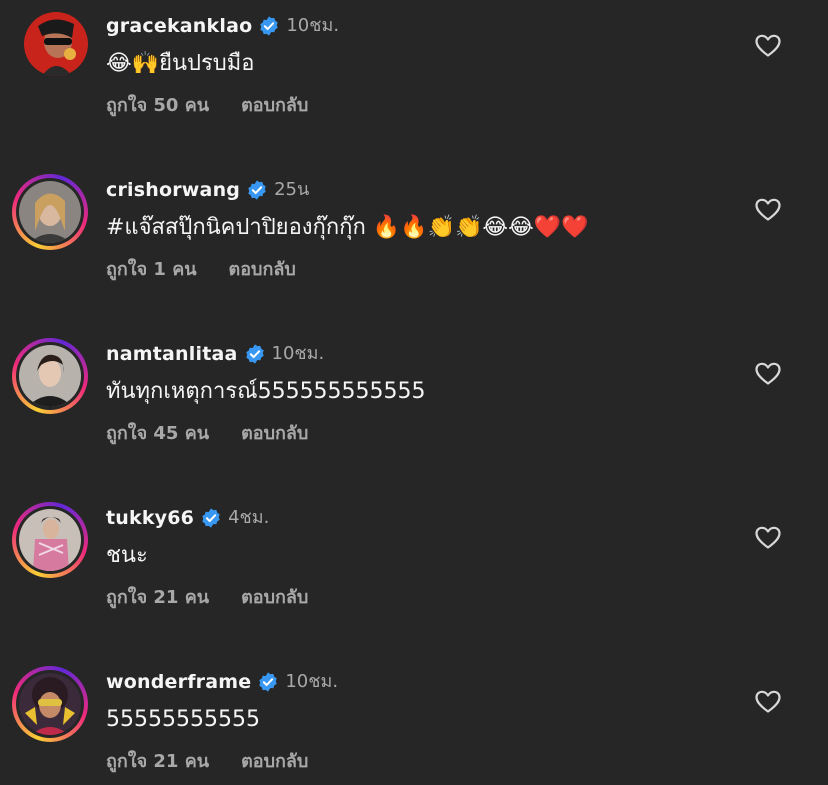 The image size is (828, 785). I want to click on username: tukky66, so click(150, 518).